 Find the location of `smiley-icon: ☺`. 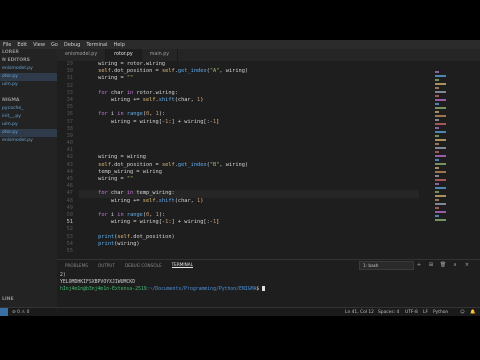

smiley-icon: ☺ is located at coordinates (462, 312).